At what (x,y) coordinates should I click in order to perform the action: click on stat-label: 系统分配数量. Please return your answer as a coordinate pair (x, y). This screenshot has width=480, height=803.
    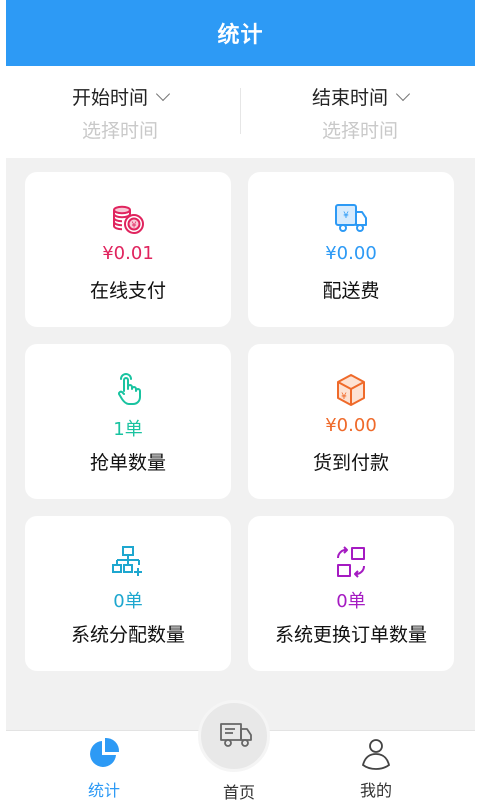
    Looking at the image, I should click on (127, 635).